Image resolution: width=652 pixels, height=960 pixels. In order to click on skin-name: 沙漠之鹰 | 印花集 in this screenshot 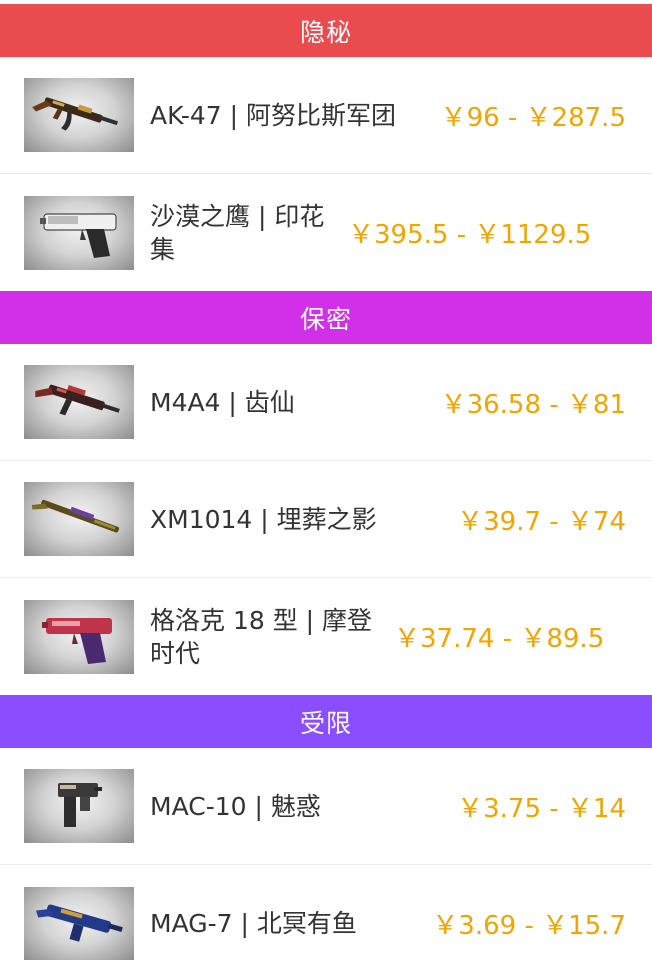, I will do `click(237, 232)`.